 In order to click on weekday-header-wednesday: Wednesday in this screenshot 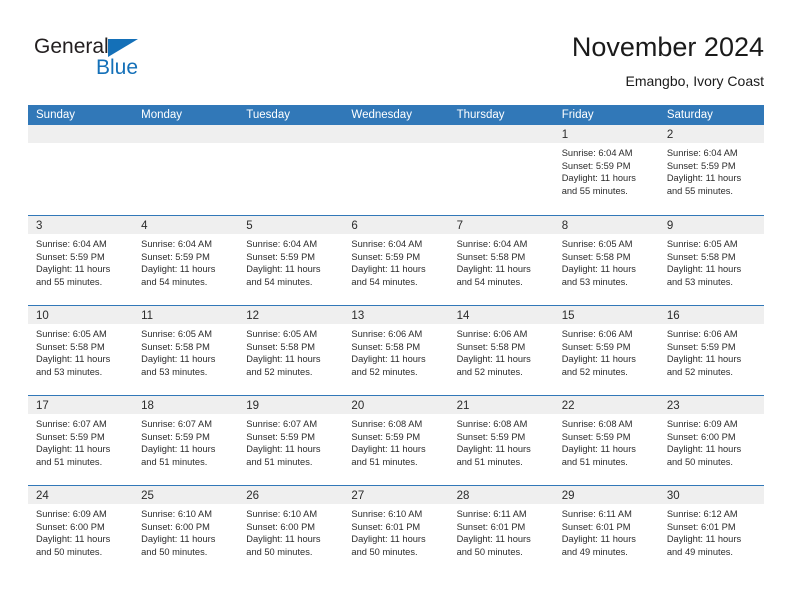, I will do `click(381, 115)`.